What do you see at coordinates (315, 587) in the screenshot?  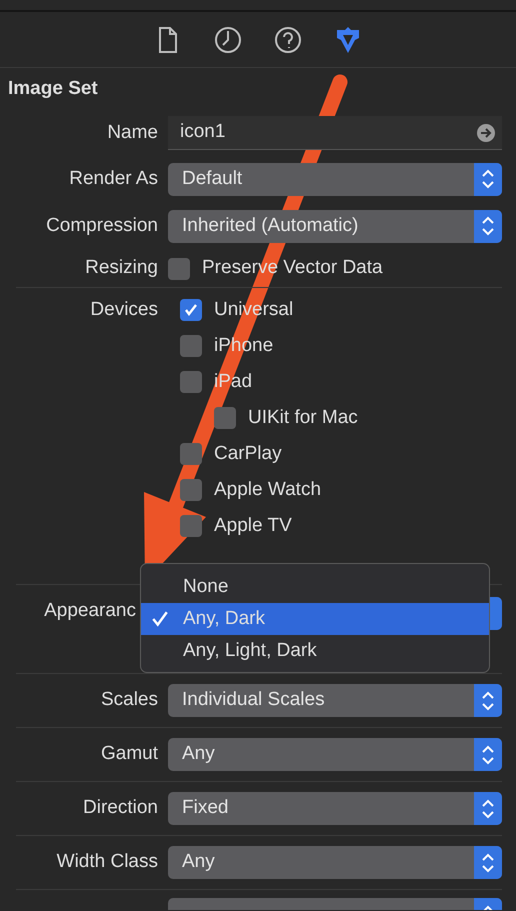 I see `menu-item: None` at bounding box center [315, 587].